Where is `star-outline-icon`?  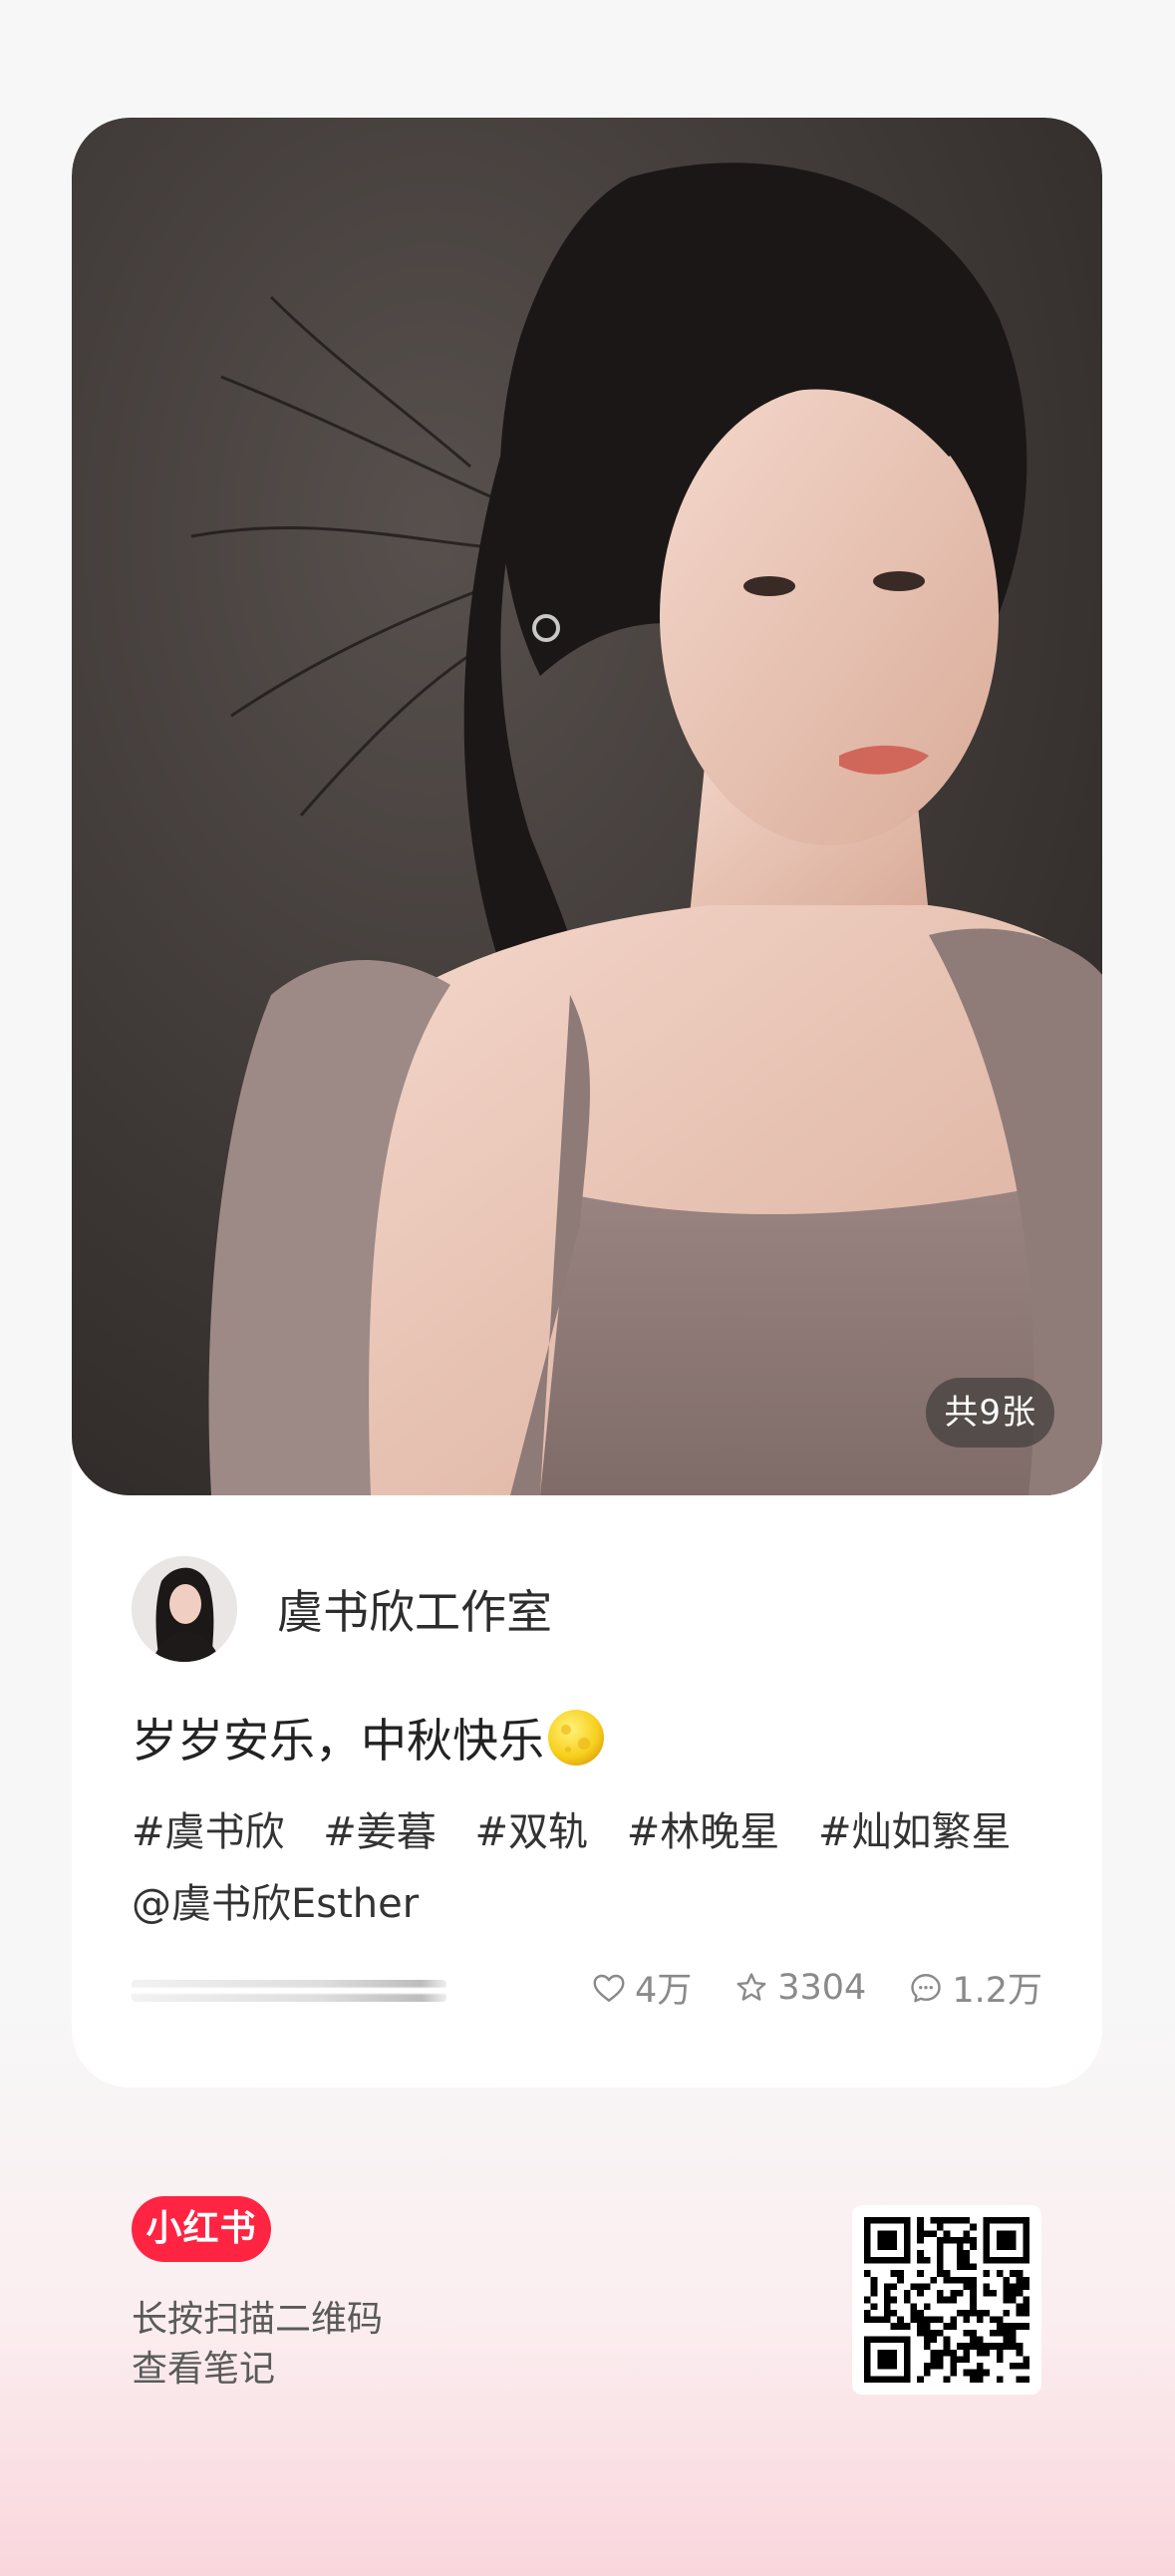
star-outline-icon is located at coordinates (751, 1986).